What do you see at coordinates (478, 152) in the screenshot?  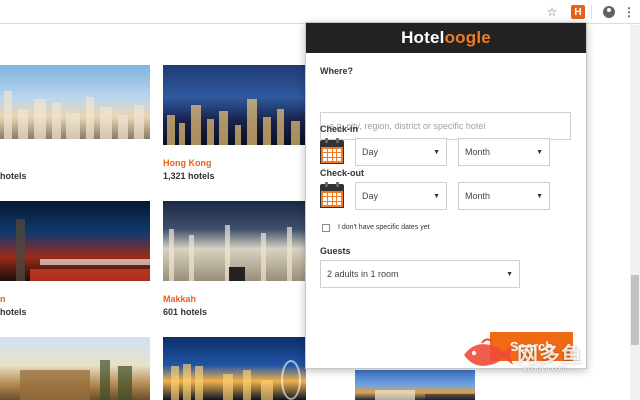 I see `checkin-month-value: Month` at bounding box center [478, 152].